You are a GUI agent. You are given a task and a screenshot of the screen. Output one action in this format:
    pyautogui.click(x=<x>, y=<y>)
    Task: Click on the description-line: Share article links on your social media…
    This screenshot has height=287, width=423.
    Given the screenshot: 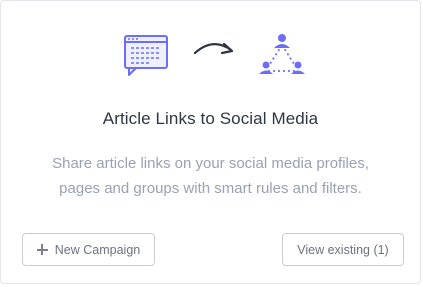 What is the action you would take?
    pyautogui.click(x=210, y=163)
    